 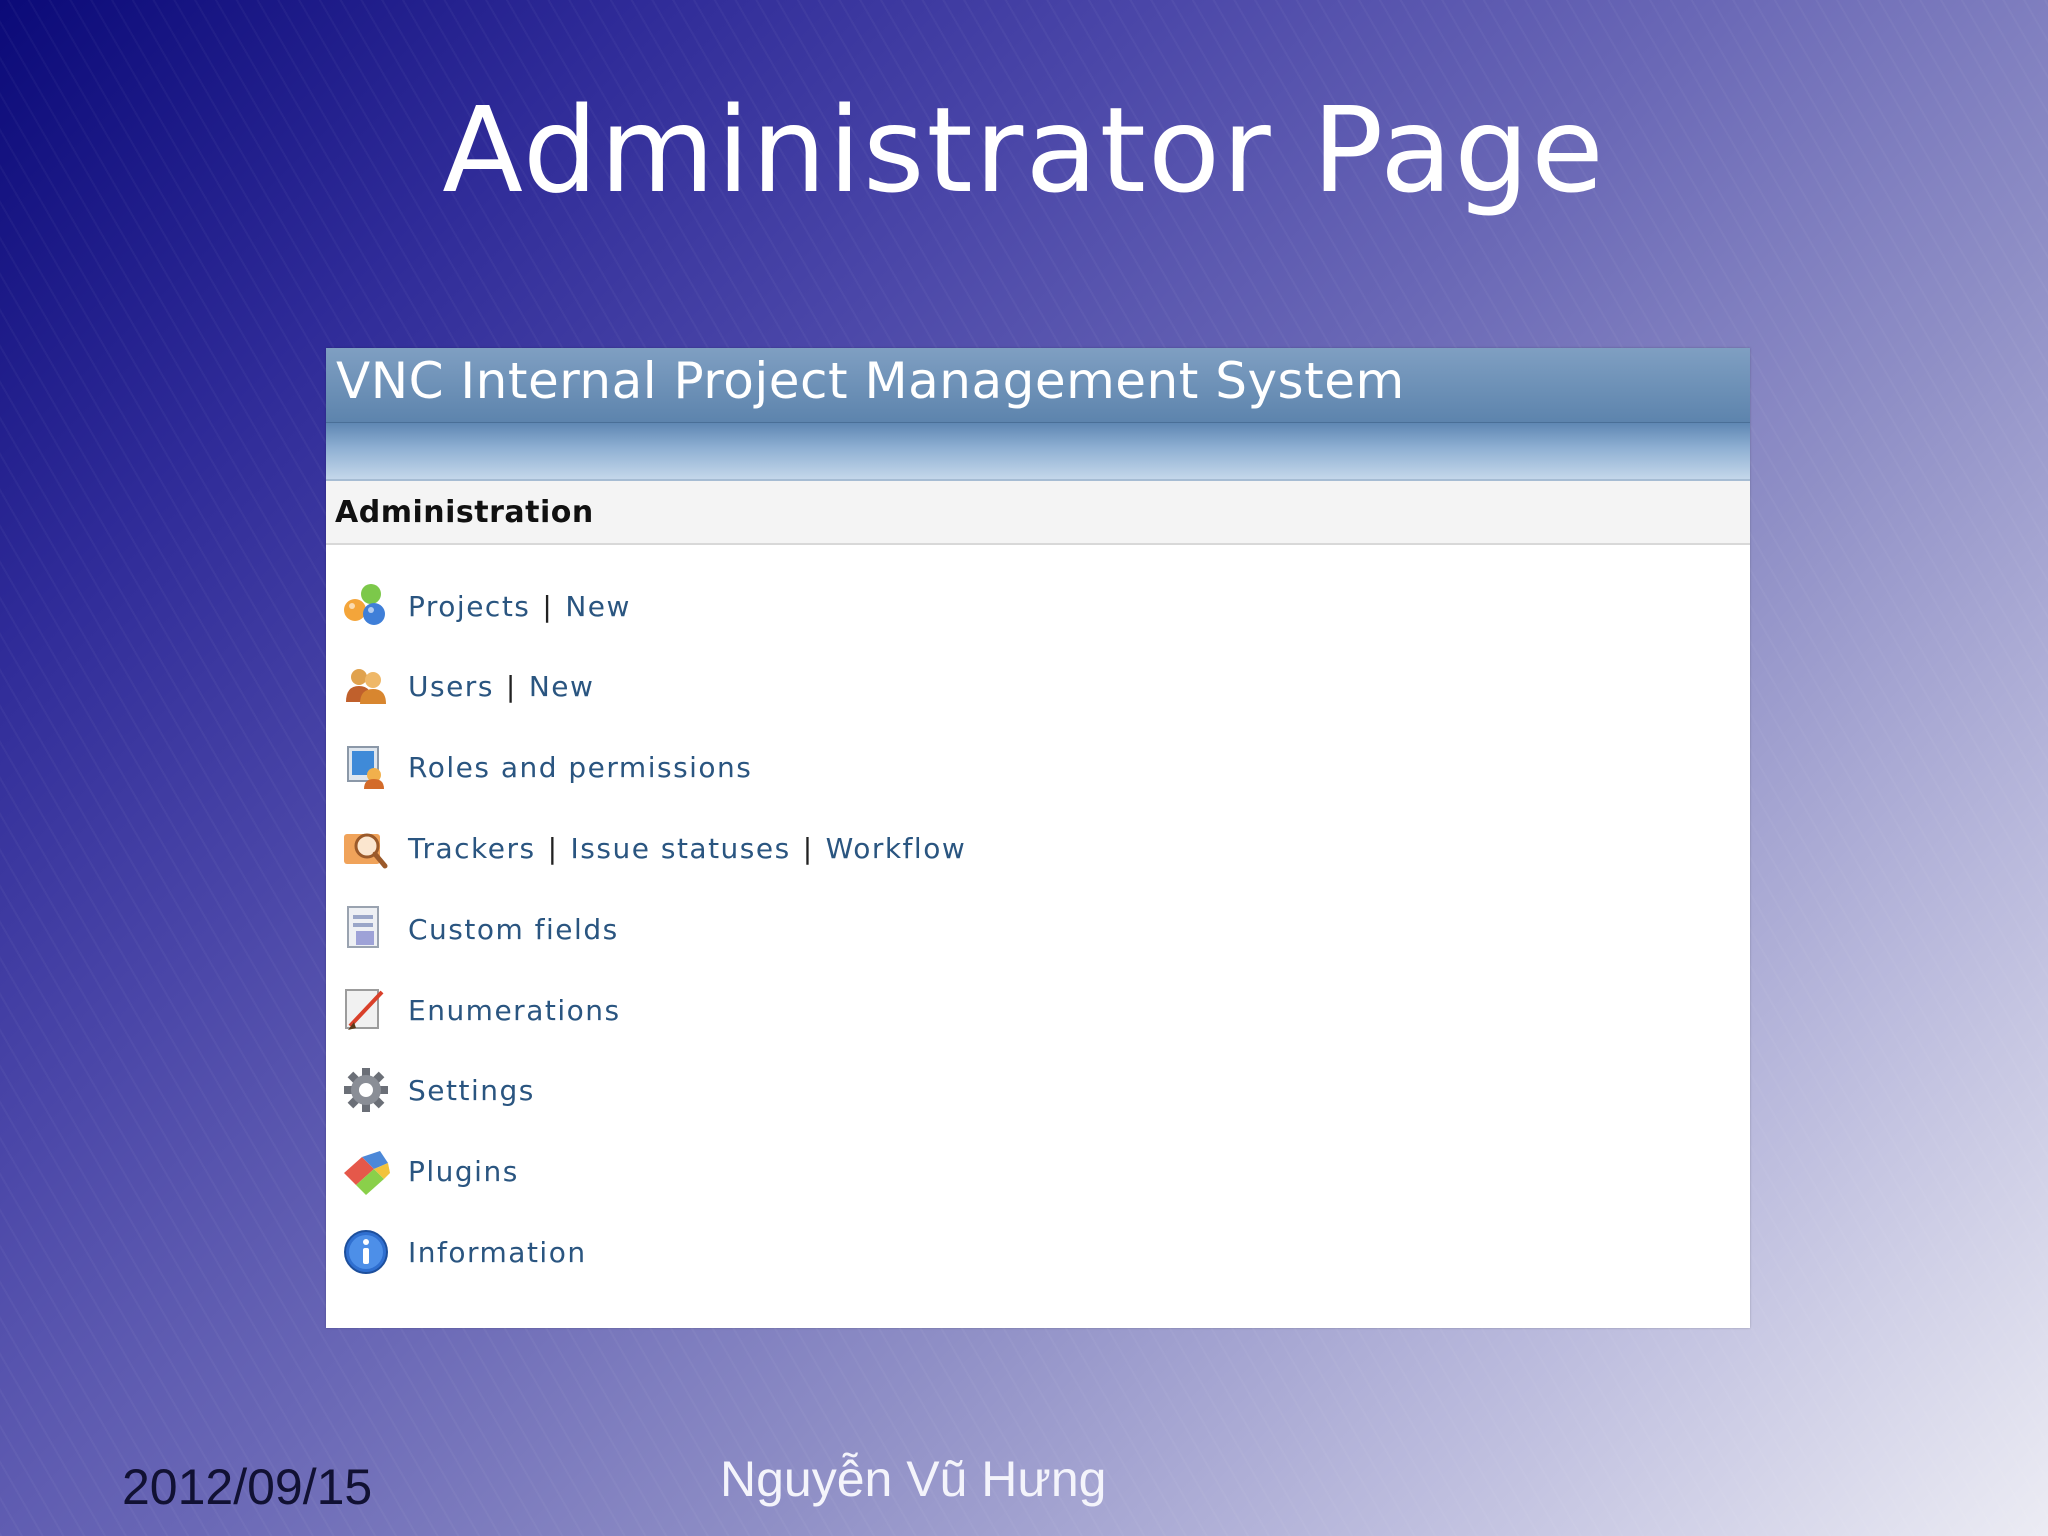 I want to click on information-link: Information, so click(x=497, y=1252).